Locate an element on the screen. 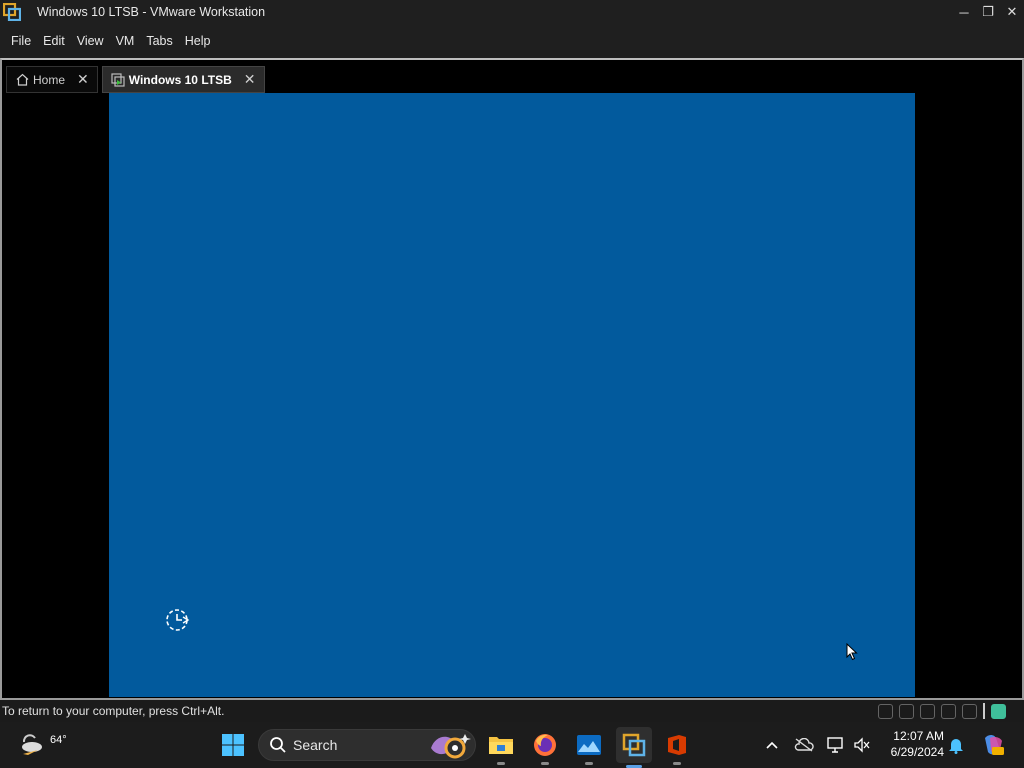 This screenshot has height=768, width=1024. show-hidden-icons-chevron-icon is located at coordinates (772, 745).